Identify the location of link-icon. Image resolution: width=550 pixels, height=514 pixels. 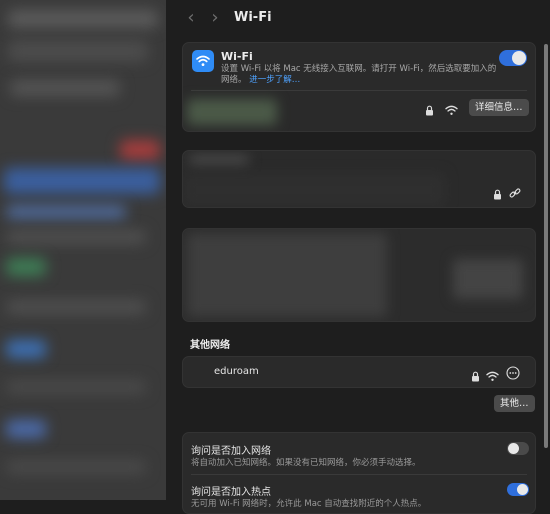
(515, 193).